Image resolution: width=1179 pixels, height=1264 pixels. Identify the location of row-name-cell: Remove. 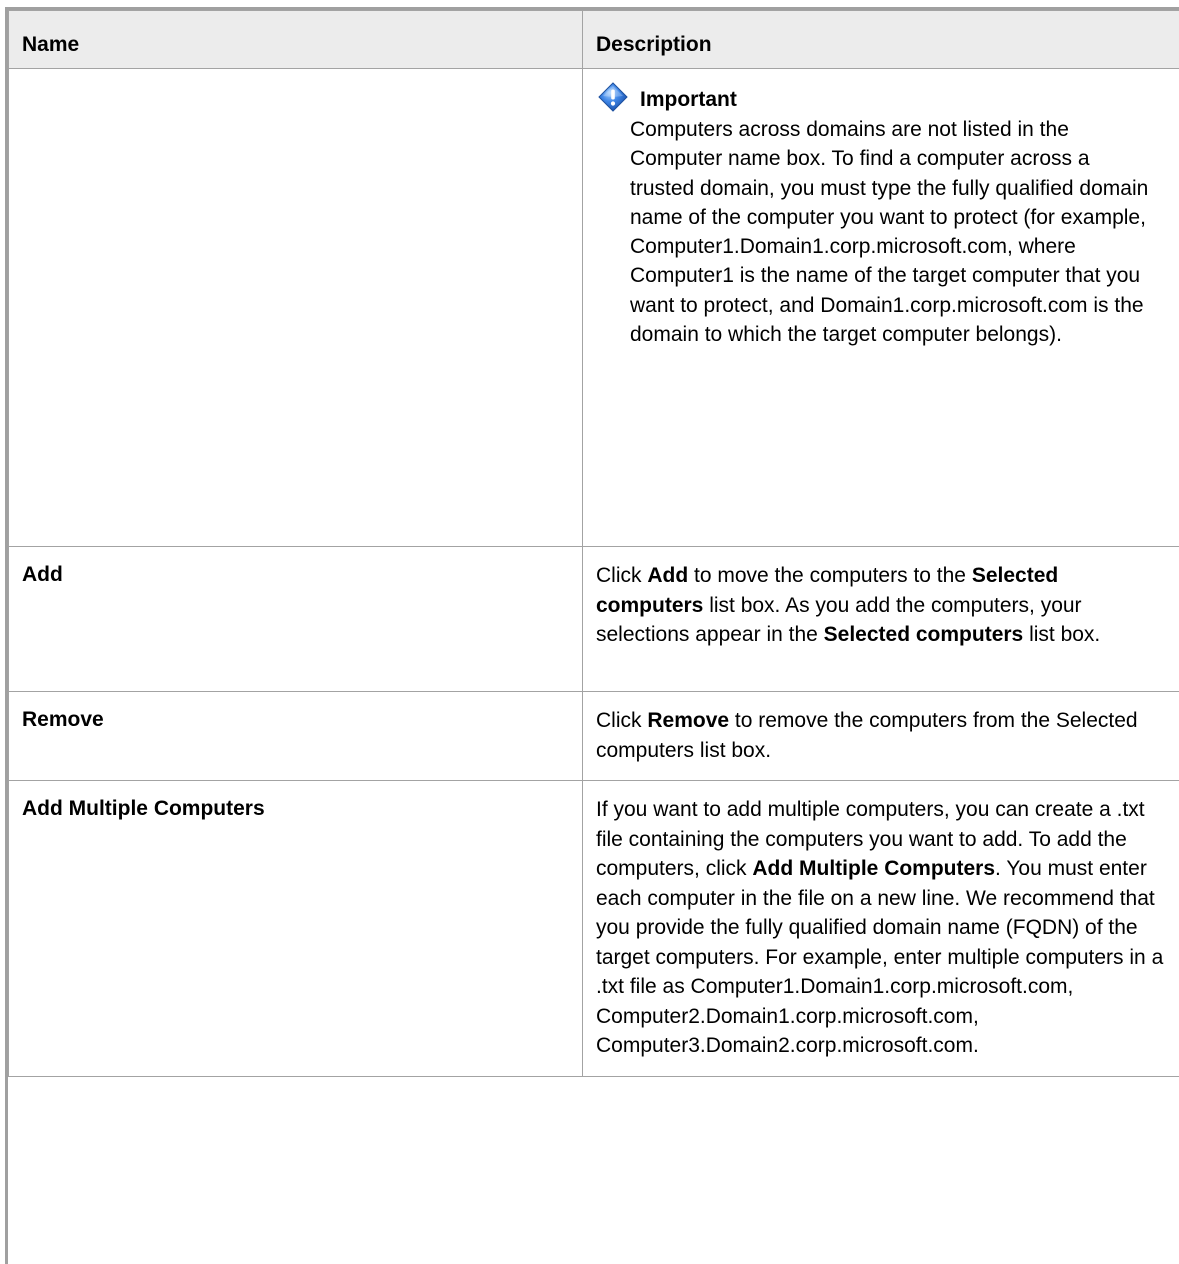
(295, 736).